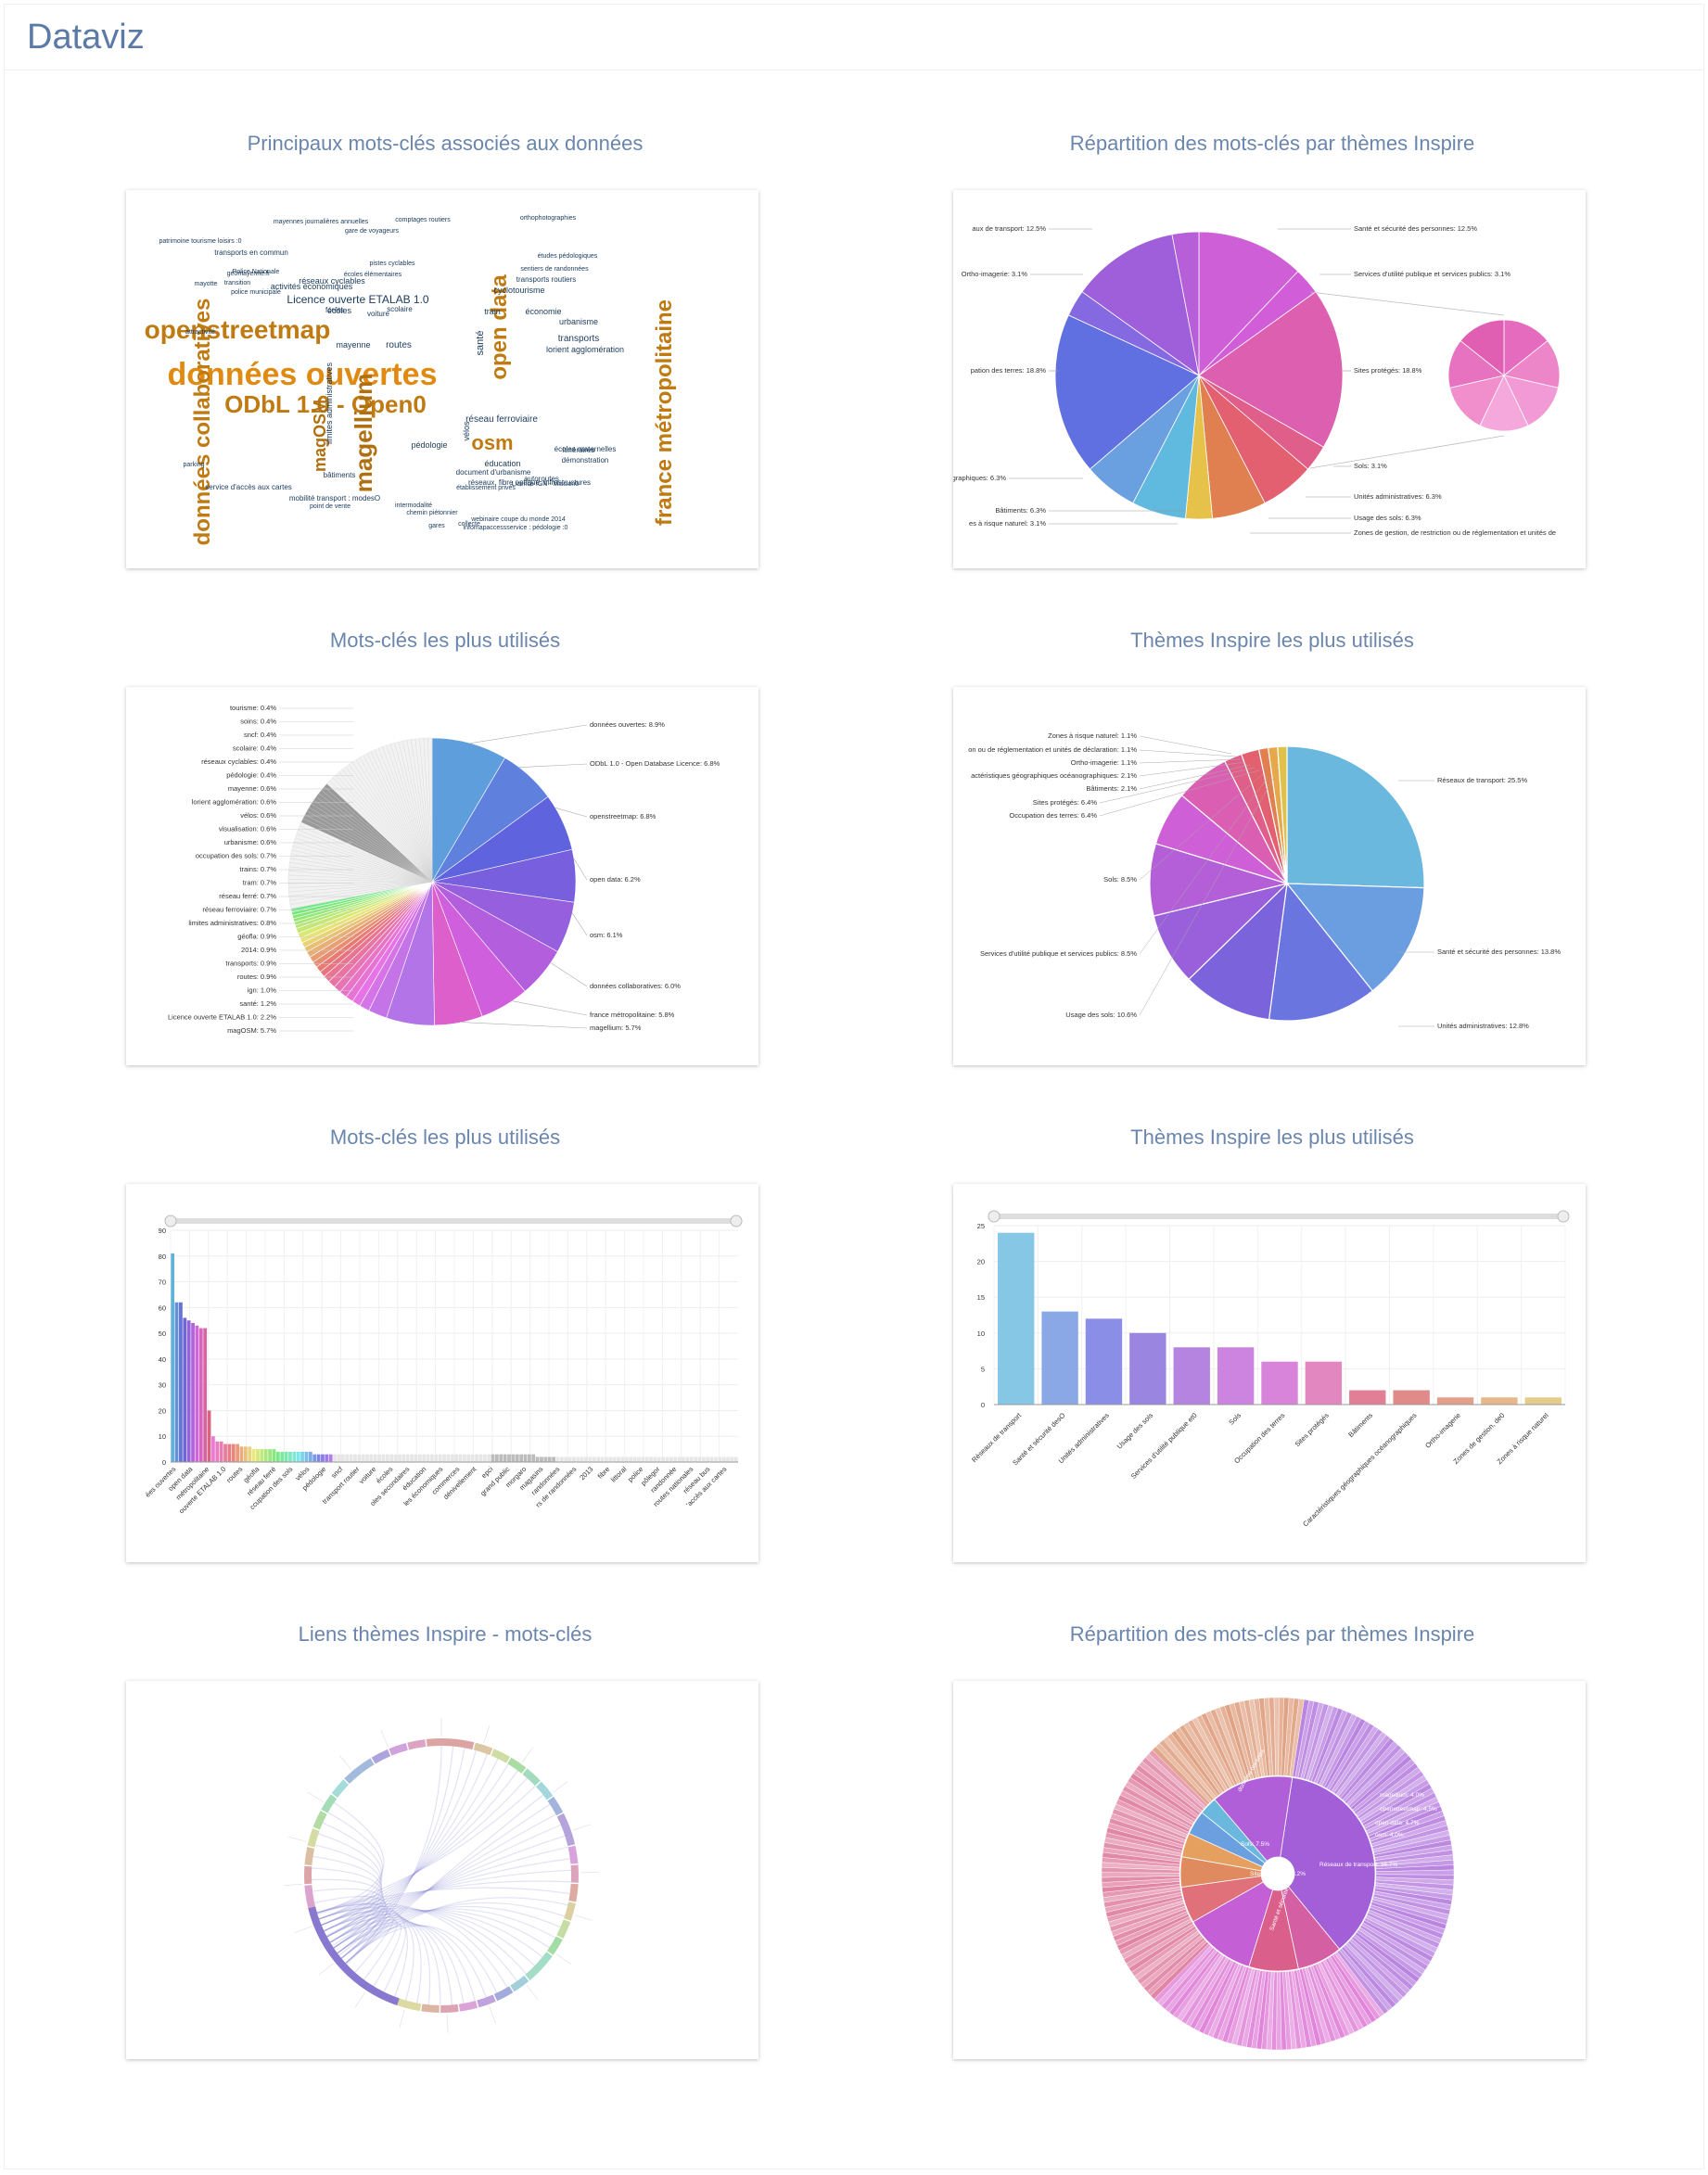  What do you see at coordinates (623, 816) in the screenshot?
I see `pie-label: openstreetmap: 6.8%` at bounding box center [623, 816].